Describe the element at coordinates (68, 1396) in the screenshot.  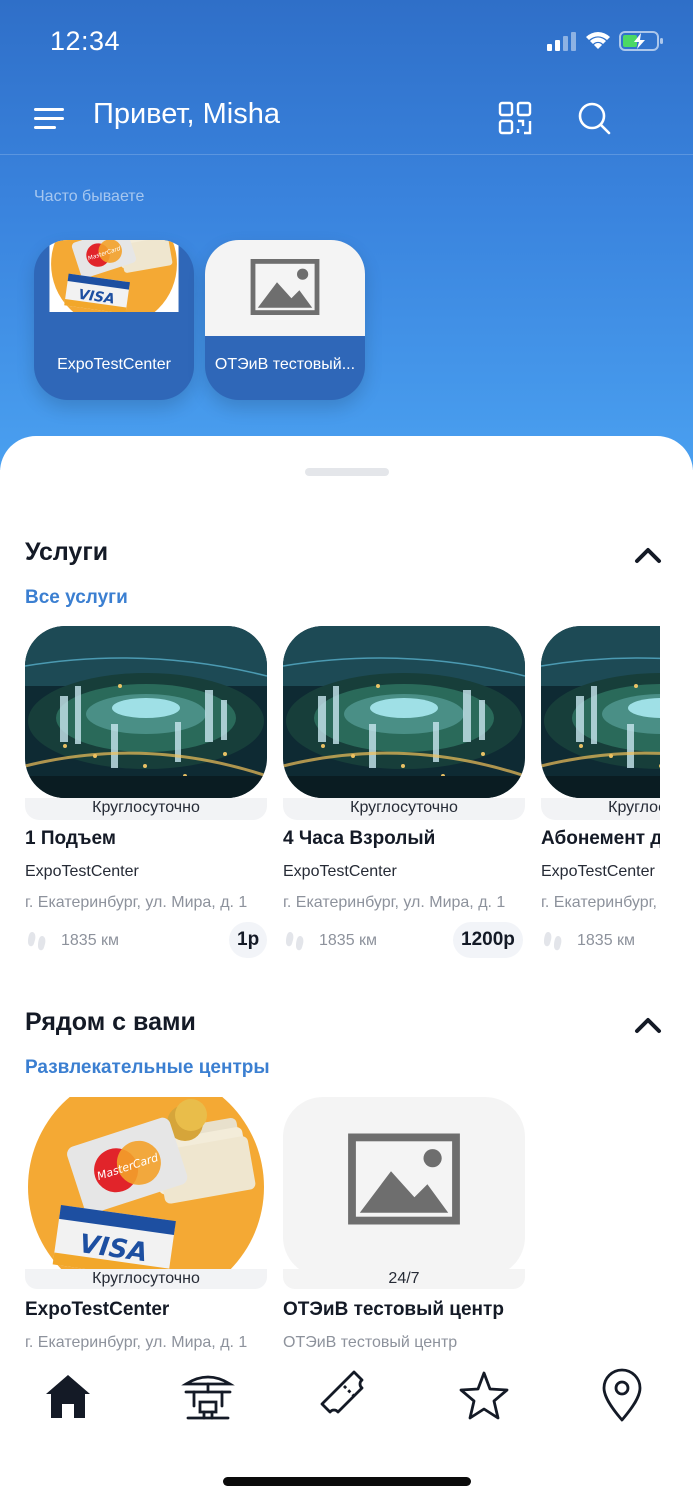
I see `home-icon` at that location.